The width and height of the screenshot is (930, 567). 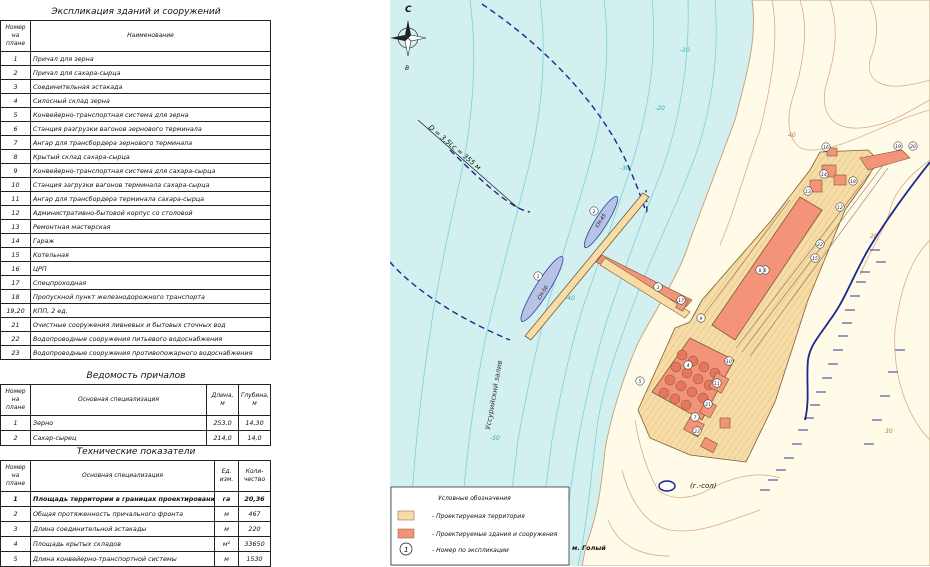 What do you see at coordinates (150, 36) in the screenshot?
I see `col-header-name: Наименование` at bounding box center [150, 36].